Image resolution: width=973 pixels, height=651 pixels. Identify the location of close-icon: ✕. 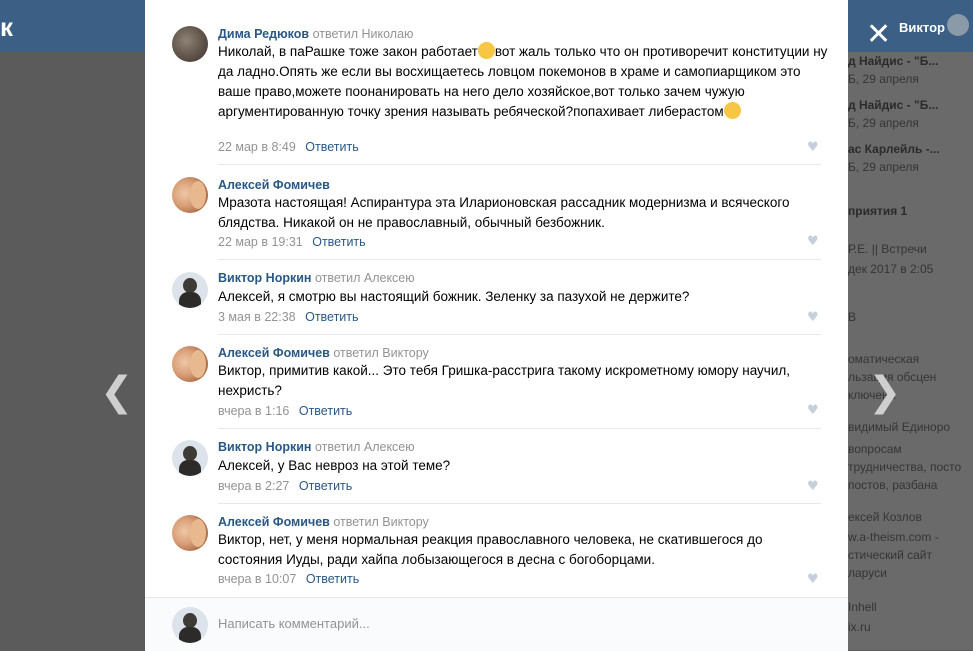
(878, 35).